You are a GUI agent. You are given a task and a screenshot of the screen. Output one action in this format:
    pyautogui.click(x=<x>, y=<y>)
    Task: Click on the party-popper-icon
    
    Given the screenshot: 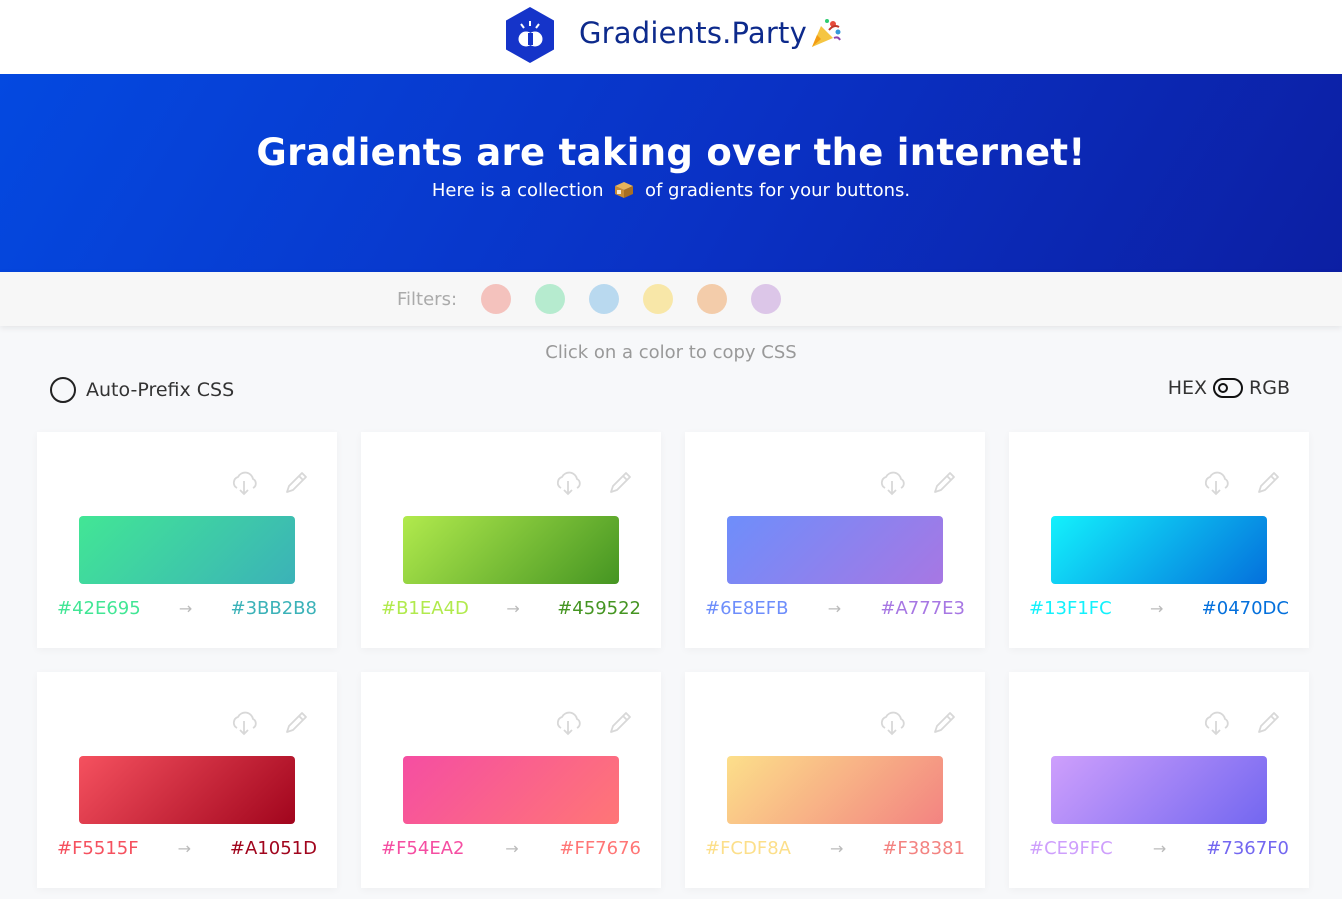 What is the action you would take?
    pyautogui.click(x=826, y=33)
    